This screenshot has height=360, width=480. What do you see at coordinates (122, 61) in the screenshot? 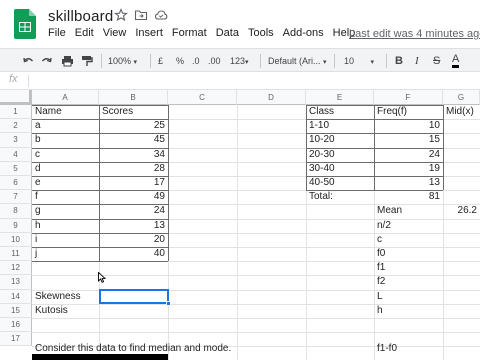
I see `zoom-select: 100% ▾` at bounding box center [122, 61].